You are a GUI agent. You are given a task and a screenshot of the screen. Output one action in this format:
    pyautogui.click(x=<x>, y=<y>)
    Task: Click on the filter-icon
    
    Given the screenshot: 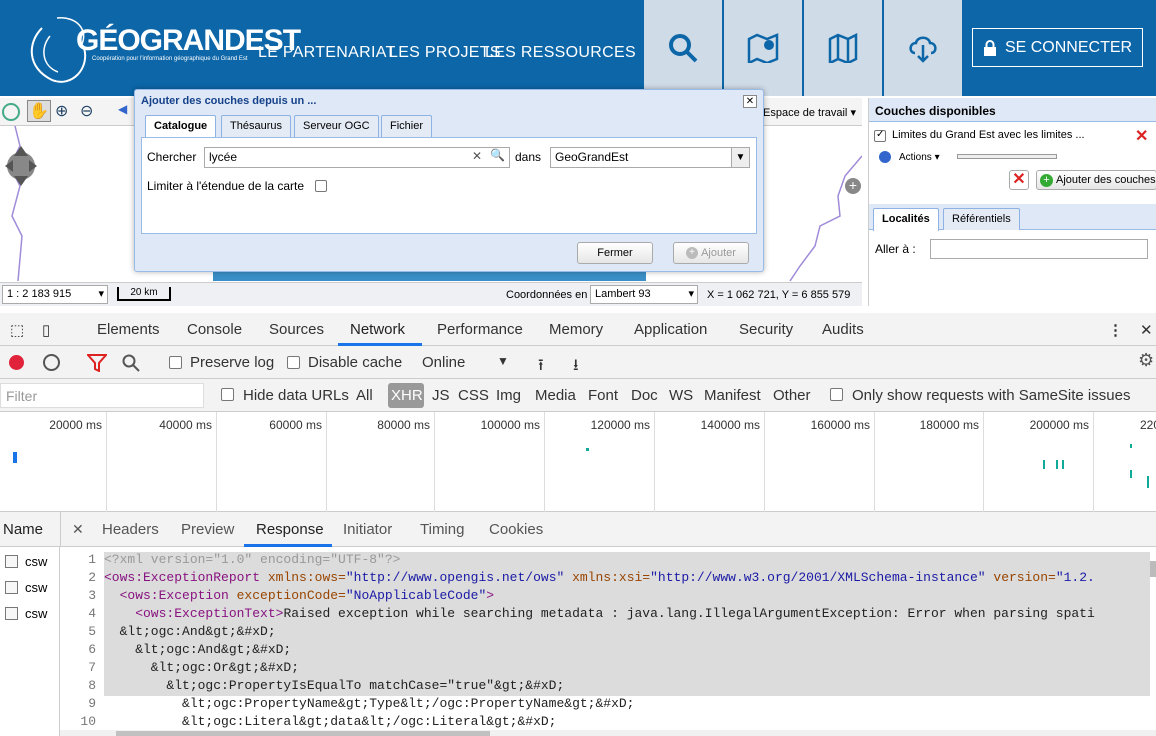 What is the action you would take?
    pyautogui.click(x=97, y=363)
    